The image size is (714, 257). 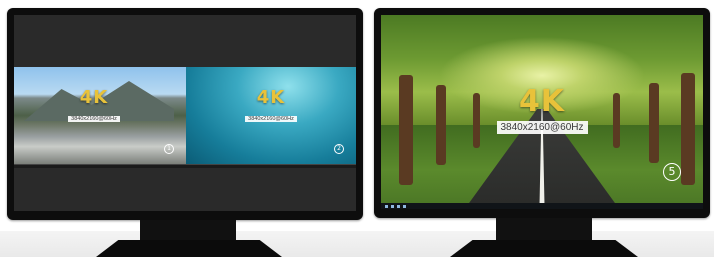 I want to click on pane-2-badge: 4K 3840x2160@60Hz, so click(x=271, y=107).